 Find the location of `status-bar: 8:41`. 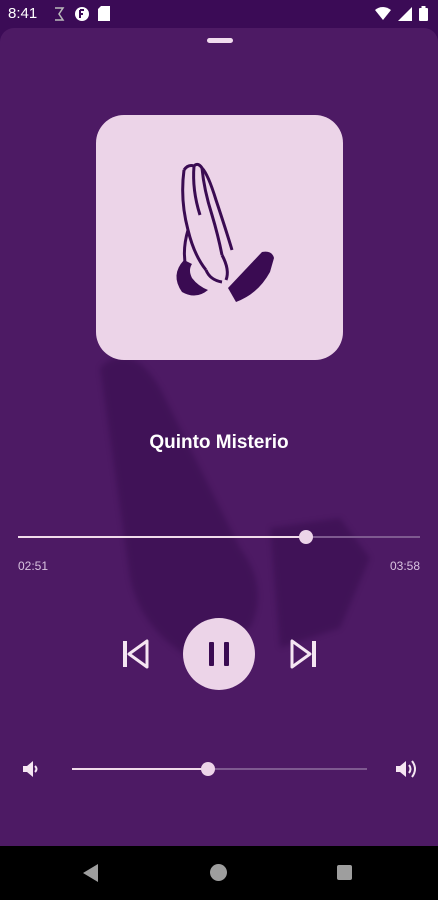

status-bar: 8:41 is located at coordinates (219, 14).